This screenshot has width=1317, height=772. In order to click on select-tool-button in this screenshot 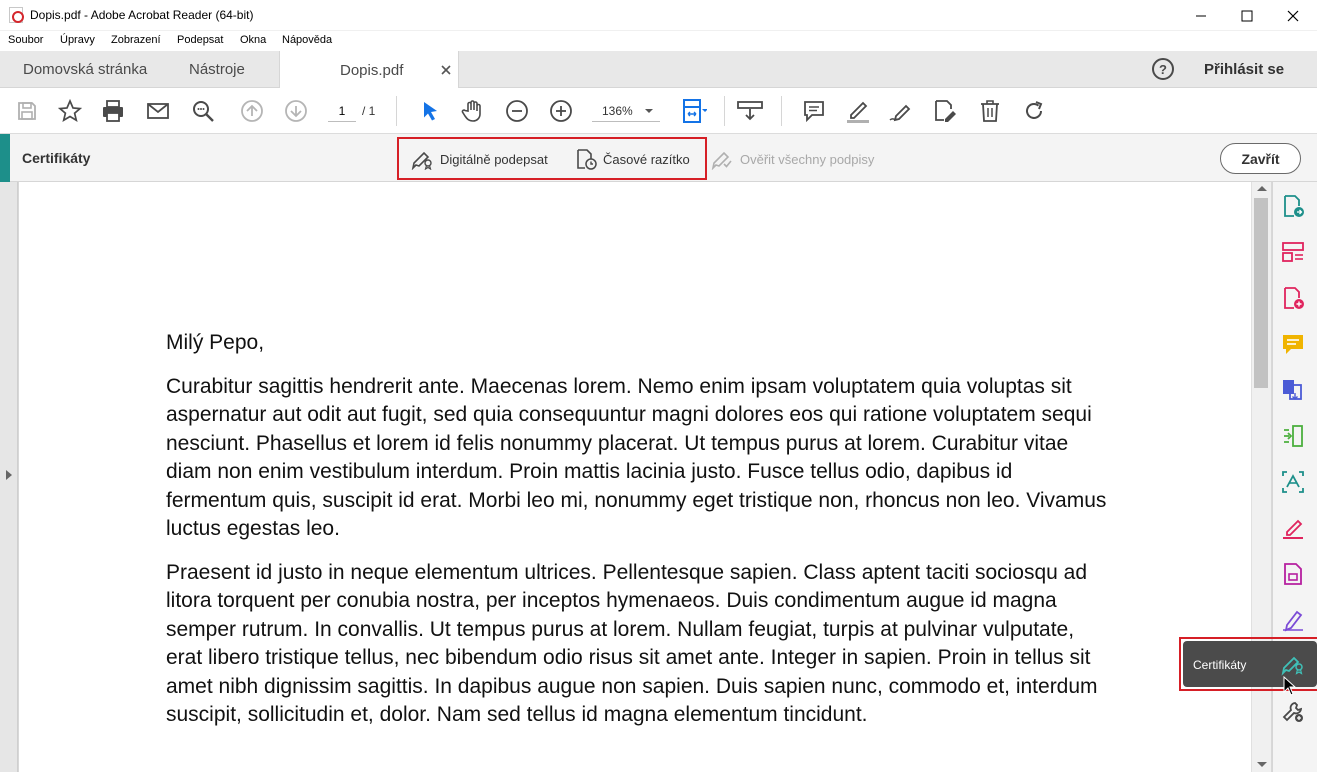, I will do `click(430, 111)`.